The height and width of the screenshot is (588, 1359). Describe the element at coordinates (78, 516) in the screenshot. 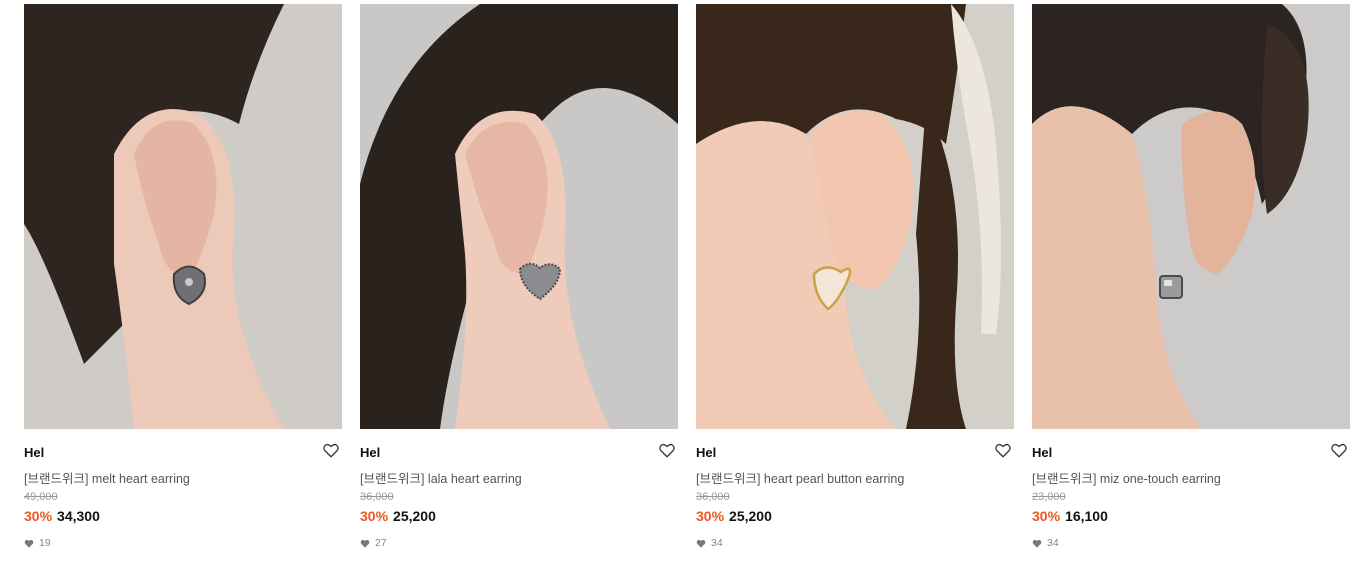

I see `sale-price: 34,300` at that location.